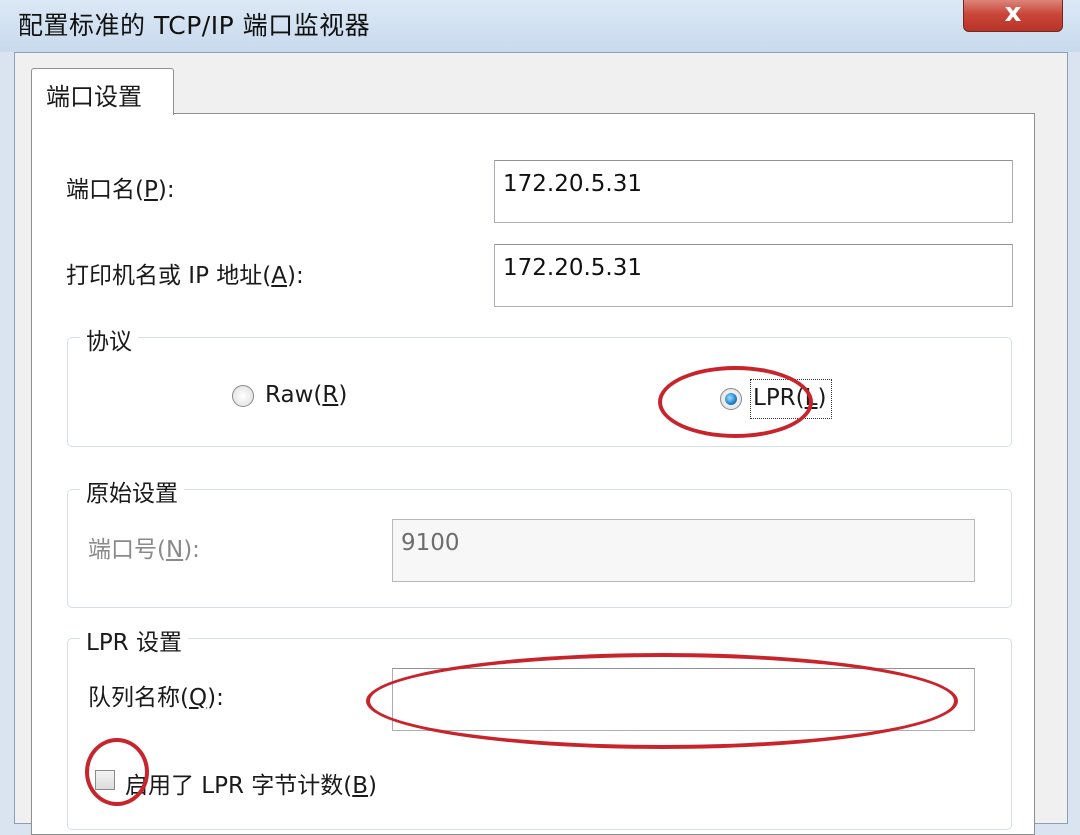 The image size is (1080, 835). What do you see at coordinates (134, 640) in the screenshot?
I see `lpr-settings-legend: LPR 设置` at bounding box center [134, 640].